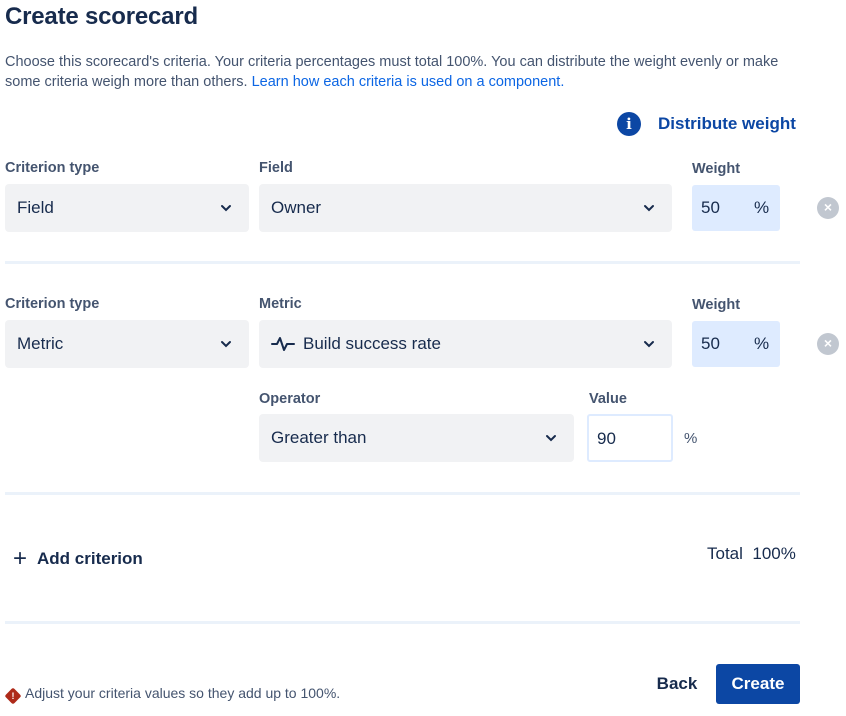  Describe the element at coordinates (416, 438) in the screenshot. I see `operator-select: Greater than` at that location.